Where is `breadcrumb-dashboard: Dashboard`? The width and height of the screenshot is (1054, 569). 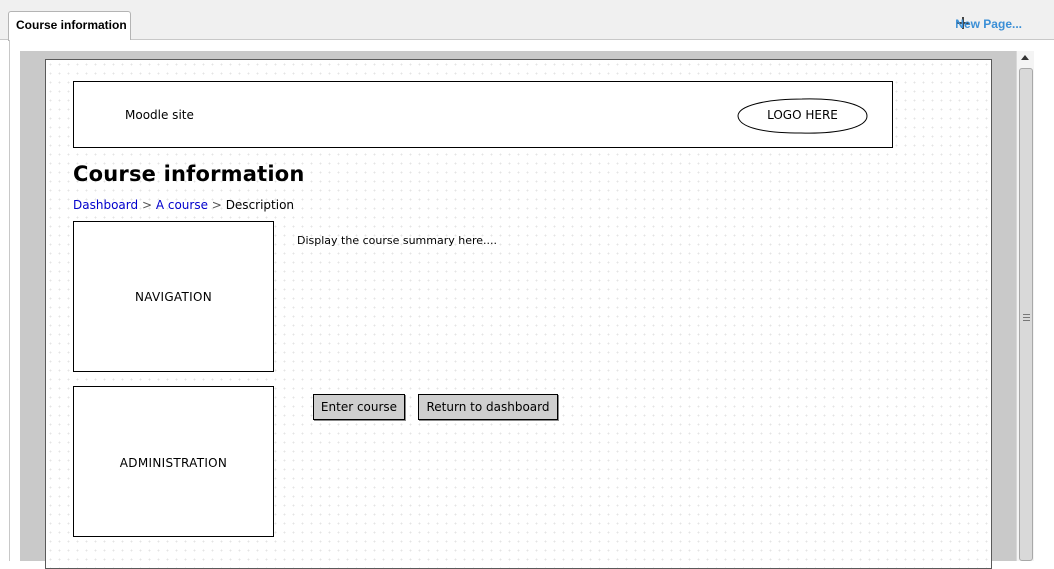
breadcrumb-dashboard: Dashboard is located at coordinates (105, 205).